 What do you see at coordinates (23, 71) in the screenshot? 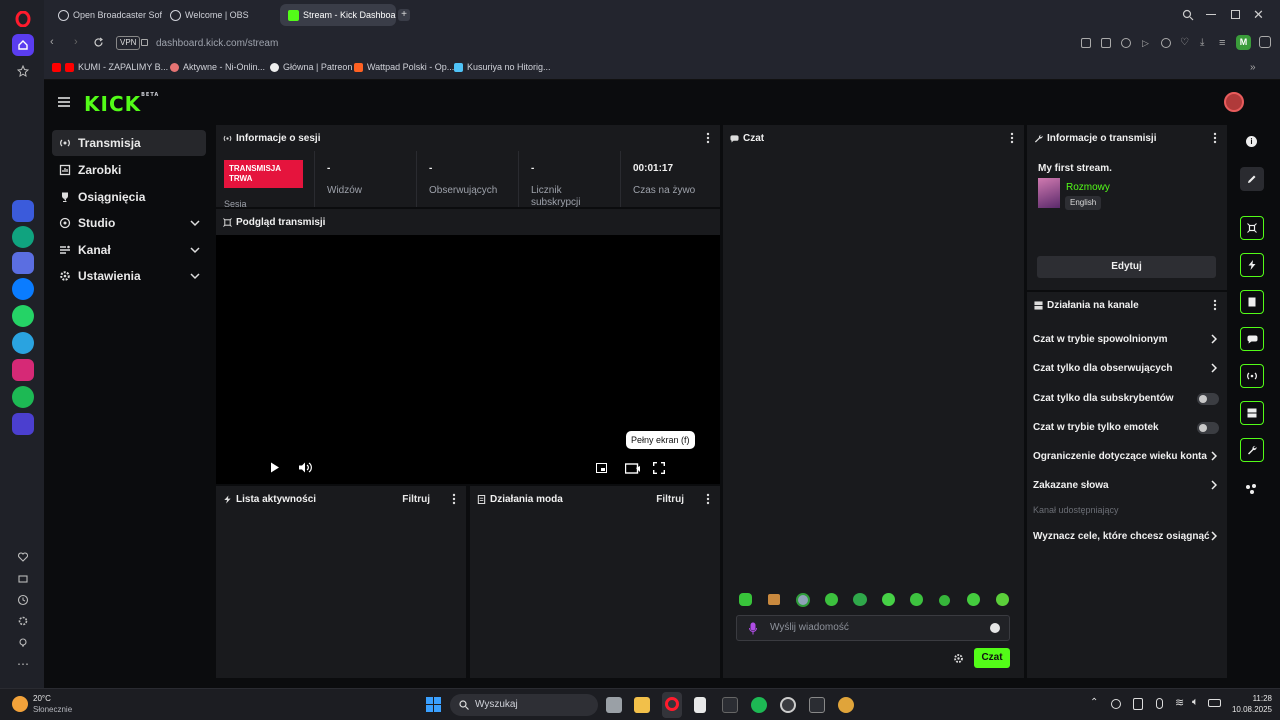
I see `star-icon` at bounding box center [23, 71].